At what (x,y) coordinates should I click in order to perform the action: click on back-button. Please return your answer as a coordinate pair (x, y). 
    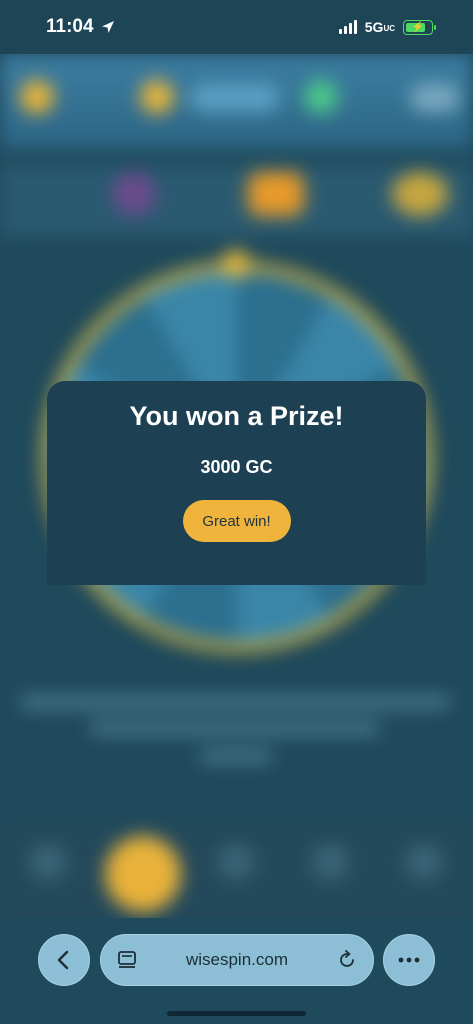
    Looking at the image, I should click on (64, 960).